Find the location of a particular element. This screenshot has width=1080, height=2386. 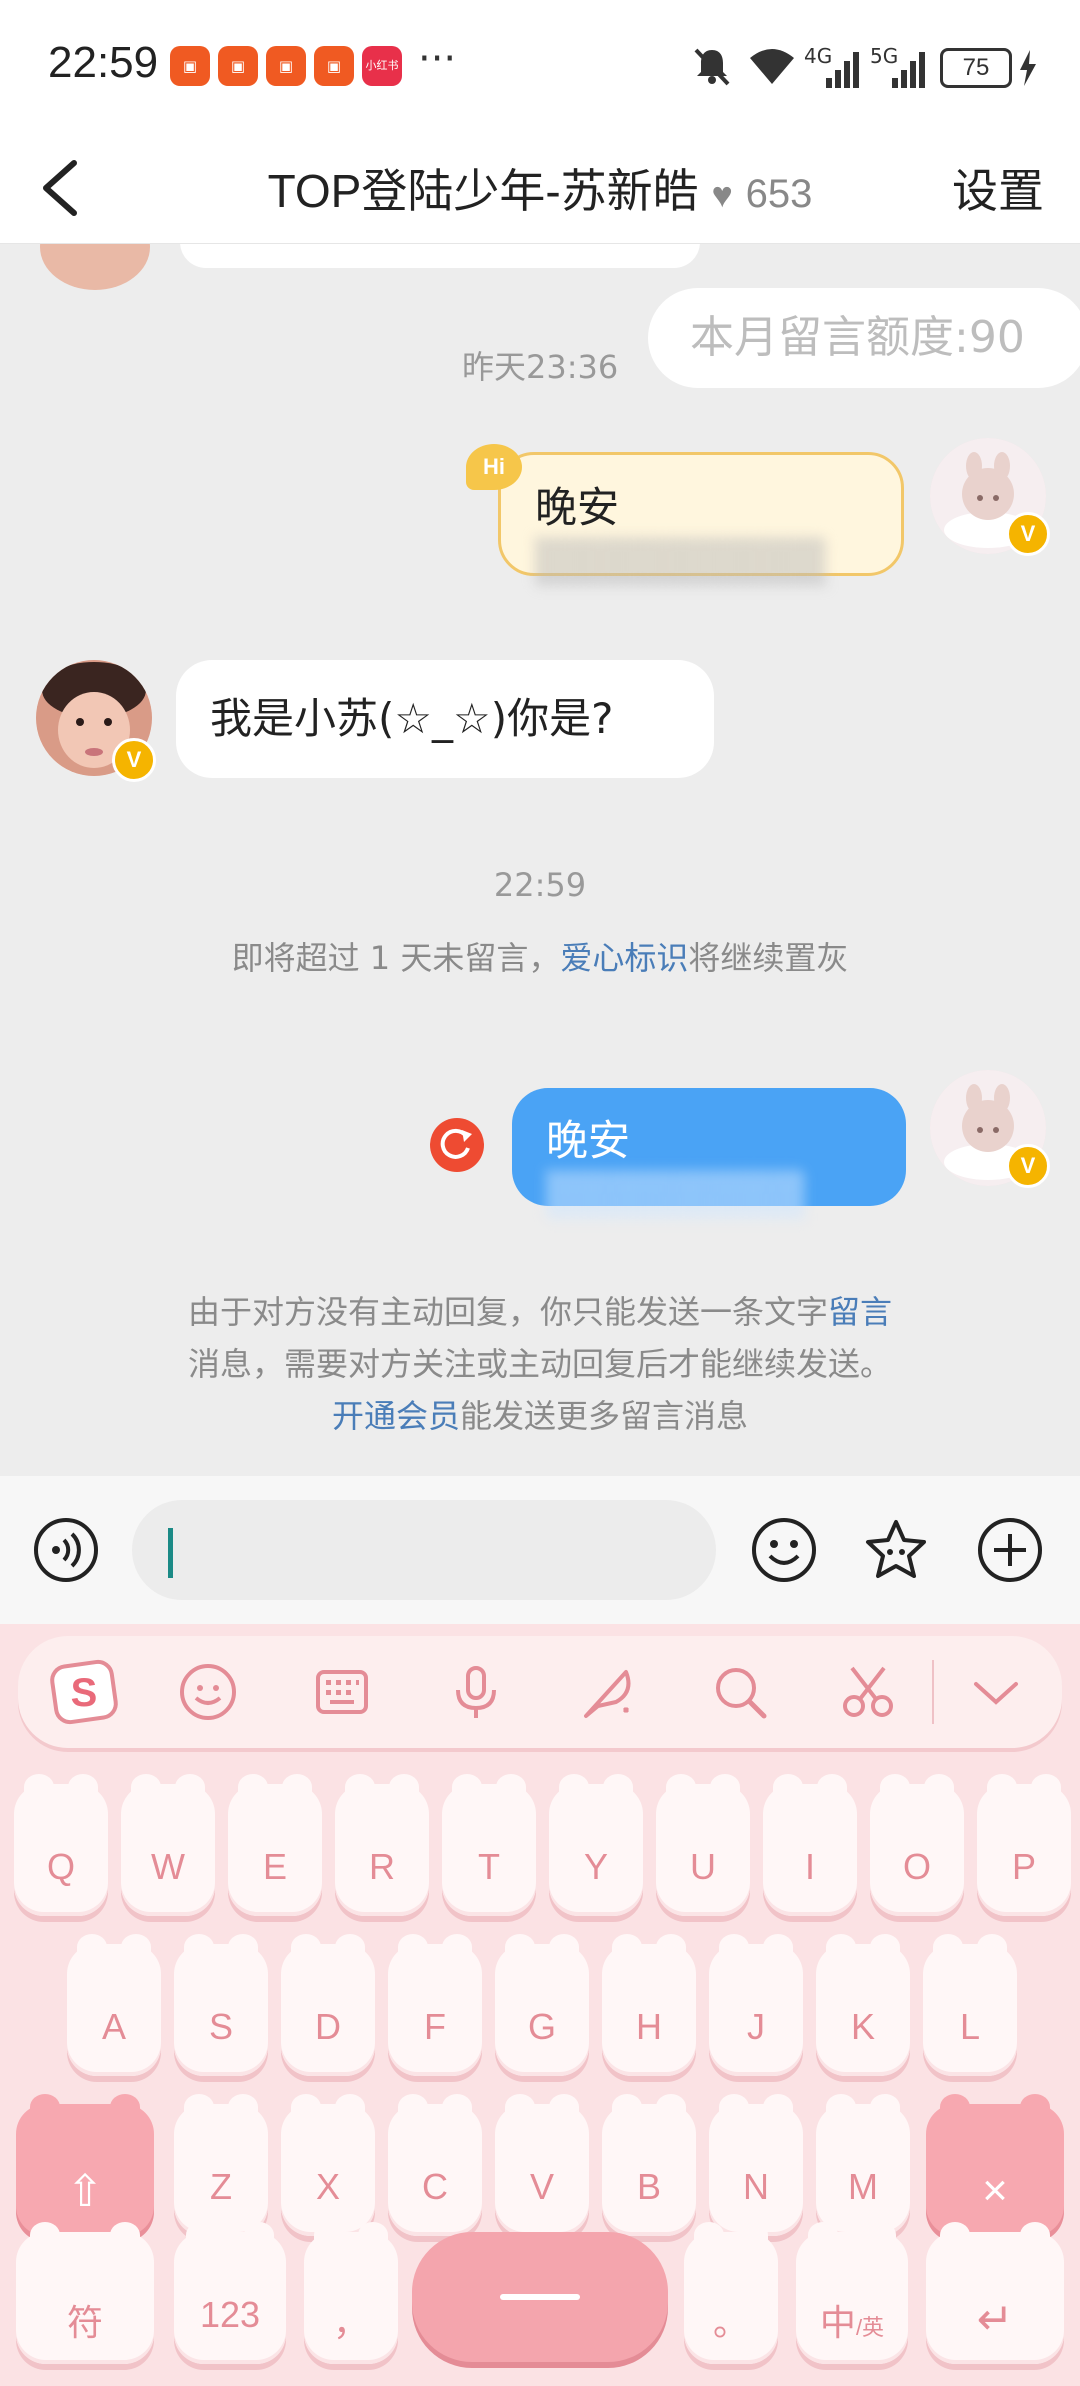

shift-arrow-icon: ⇧ is located at coordinates (85, 2191).